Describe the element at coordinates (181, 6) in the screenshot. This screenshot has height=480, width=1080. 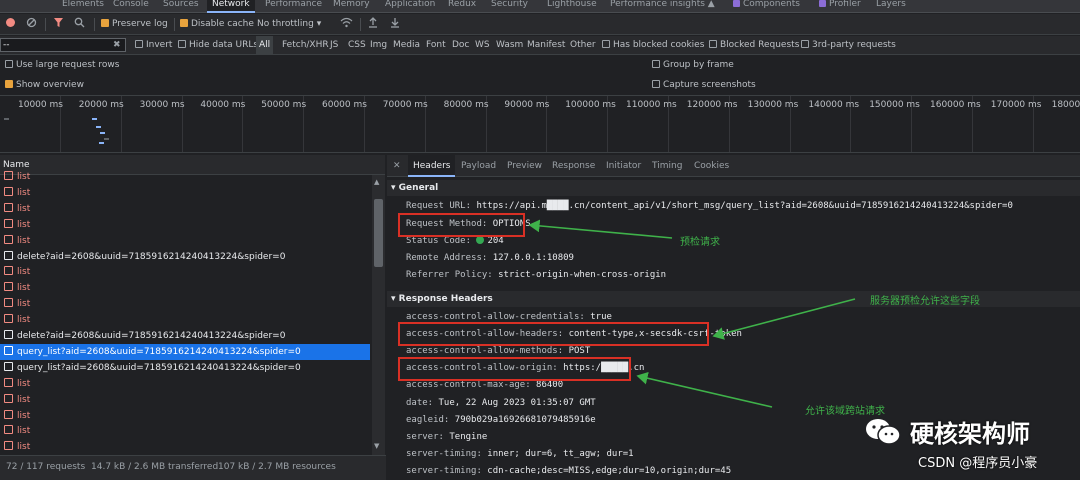
I see `tab-sources: Sources` at that location.